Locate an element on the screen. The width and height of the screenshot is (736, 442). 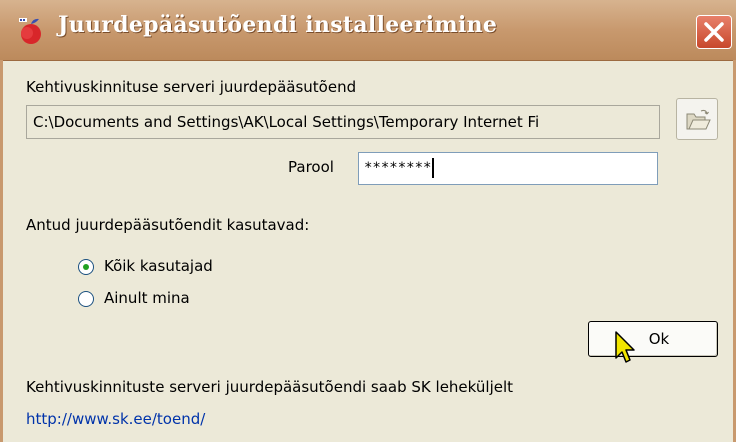
ok-button-label: Ok is located at coordinates (659, 339).